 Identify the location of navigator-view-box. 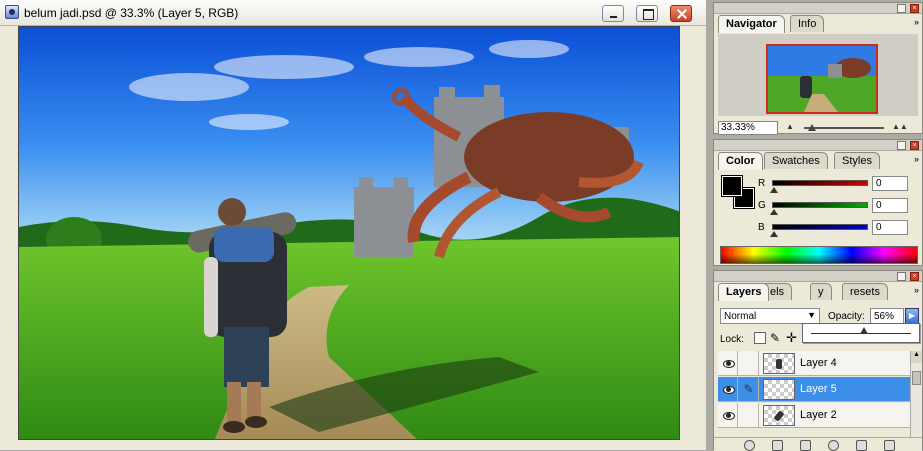
(822, 79).